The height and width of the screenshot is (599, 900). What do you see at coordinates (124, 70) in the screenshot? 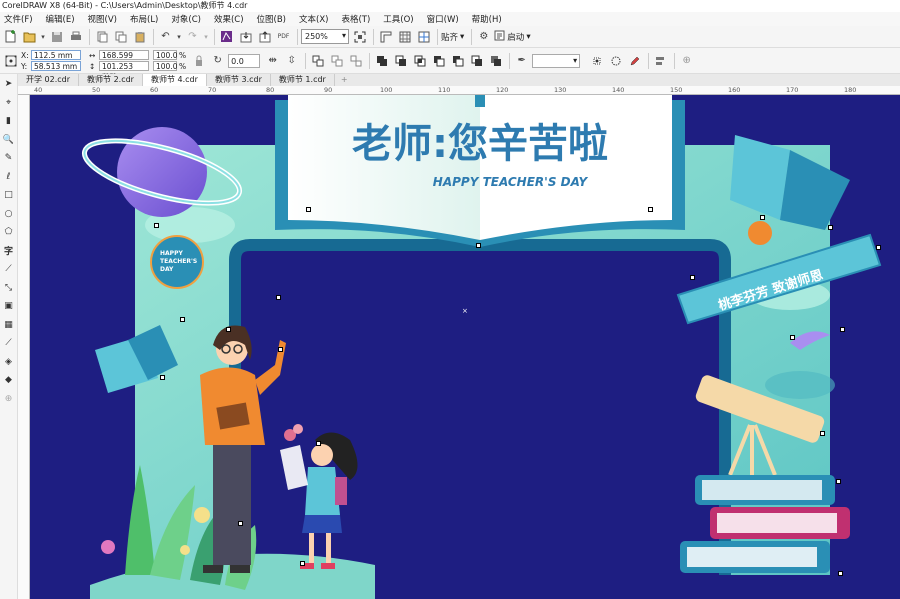
I see `height-field: 101.253 mm` at bounding box center [124, 70].